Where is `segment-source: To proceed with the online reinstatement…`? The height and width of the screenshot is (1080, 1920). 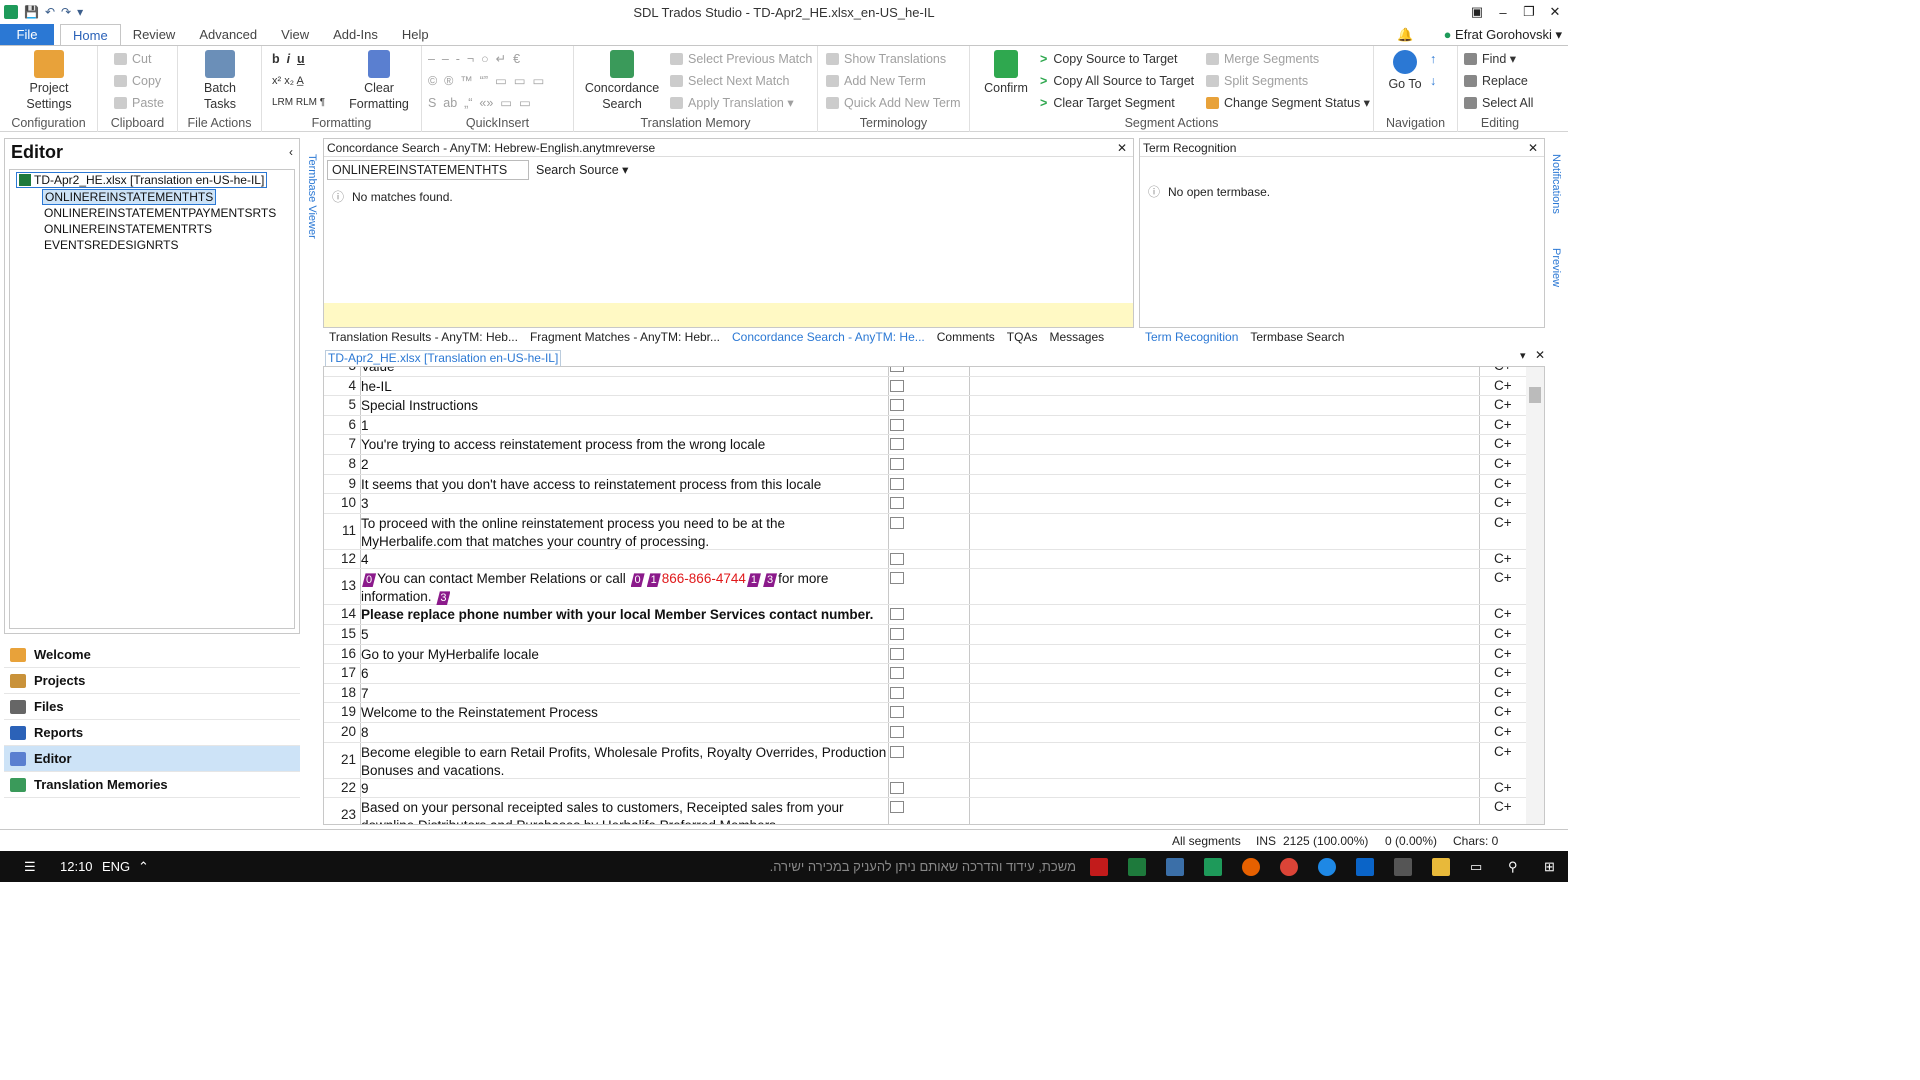 segment-source: To proceed with the online reinstatement… is located at coordinates (624, 532).